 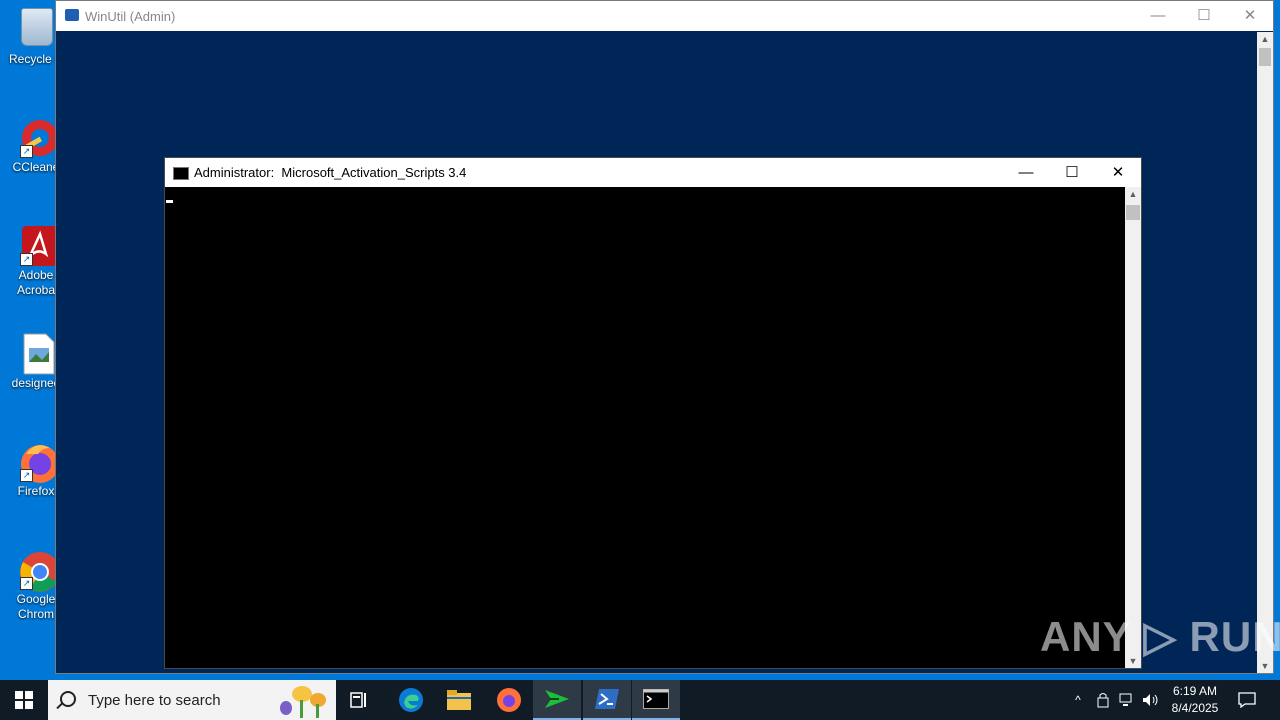 What do you see at coordinates (664, 16) in the screenshot?
I see `winutil-titlebar: WinUtil (Admin) — ☐ ✕` at bounding box center [664, 16].